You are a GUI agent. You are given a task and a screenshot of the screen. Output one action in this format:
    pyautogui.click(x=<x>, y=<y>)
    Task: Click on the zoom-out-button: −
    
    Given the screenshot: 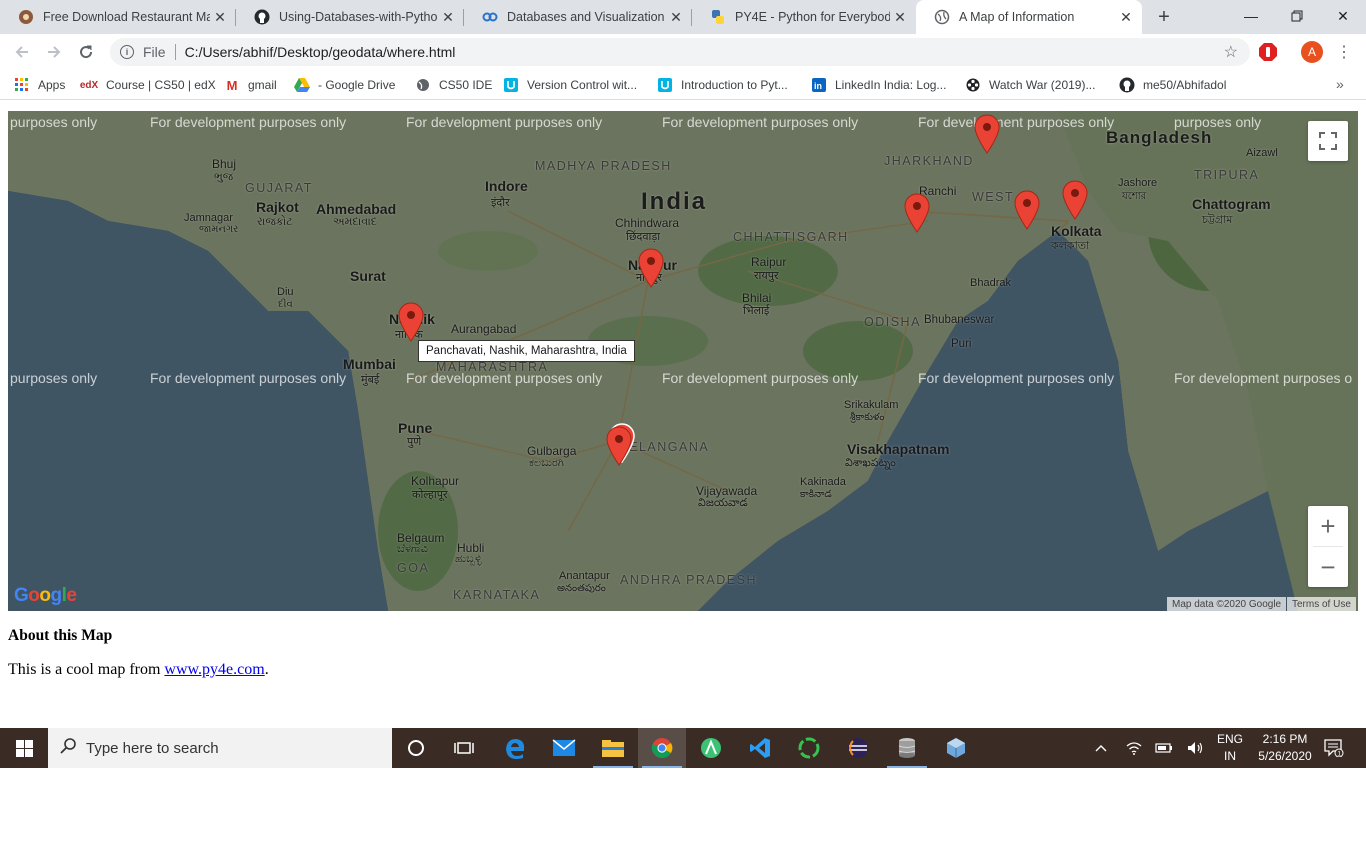 What is the action you would take?
    pyautogui.click(x=1328, y=567)
    